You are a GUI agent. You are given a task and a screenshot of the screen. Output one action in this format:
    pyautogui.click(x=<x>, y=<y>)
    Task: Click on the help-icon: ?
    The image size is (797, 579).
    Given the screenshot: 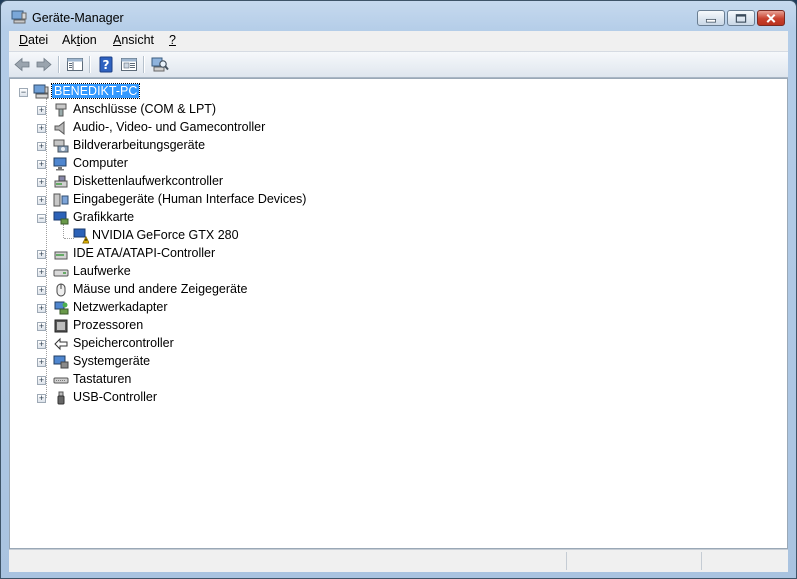 What is the action you would take?
    pyautogui.click(x=106, y=64)
    